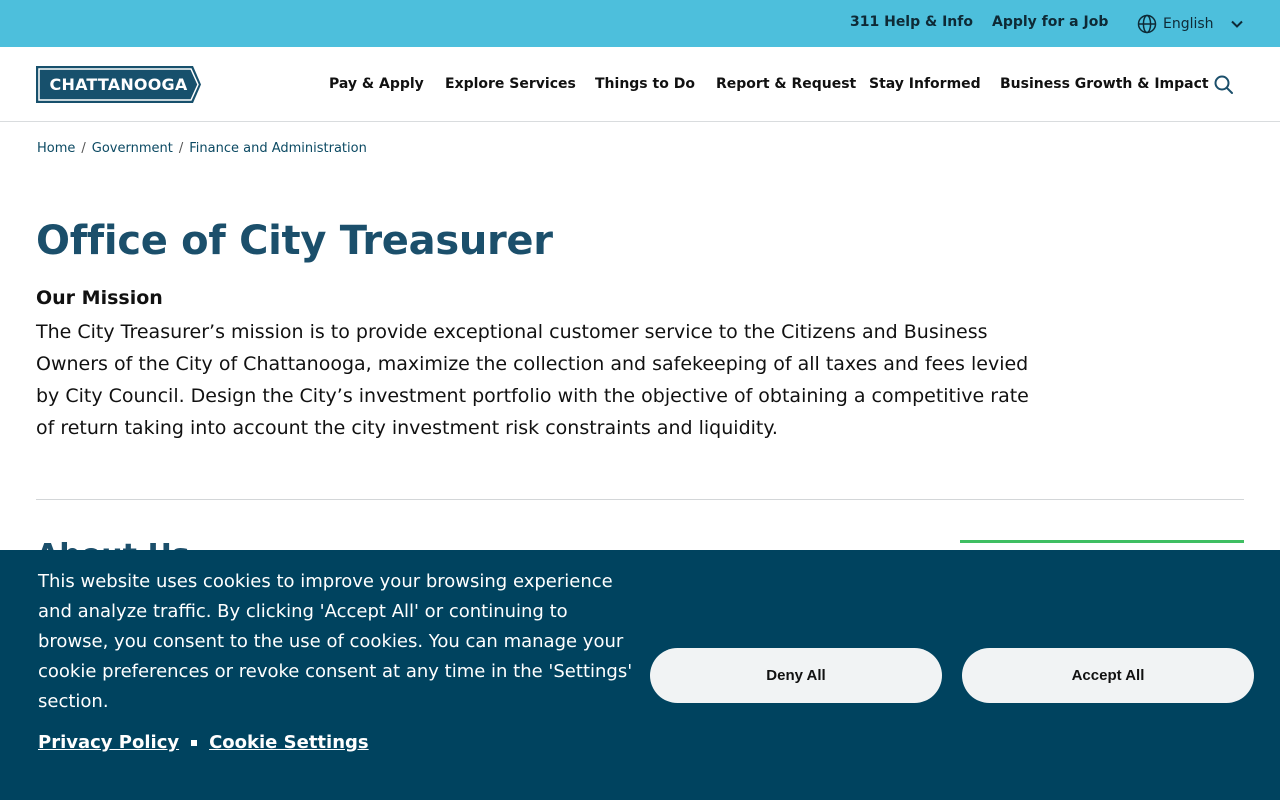 The width and height of the screenshot is (1280, 800). Describe the element at coordinates (1050, 22) in the screenshot. I see `apply-job-link: Apply for a Job` at that location.